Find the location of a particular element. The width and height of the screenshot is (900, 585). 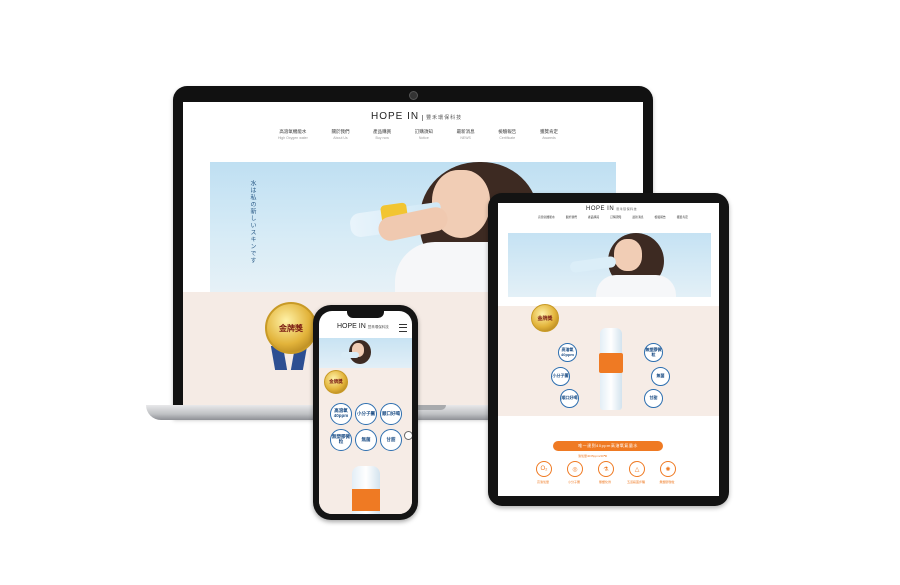

nav-item-certificate: 檢驗報告 Certificate is located at coordinates (507, 134).